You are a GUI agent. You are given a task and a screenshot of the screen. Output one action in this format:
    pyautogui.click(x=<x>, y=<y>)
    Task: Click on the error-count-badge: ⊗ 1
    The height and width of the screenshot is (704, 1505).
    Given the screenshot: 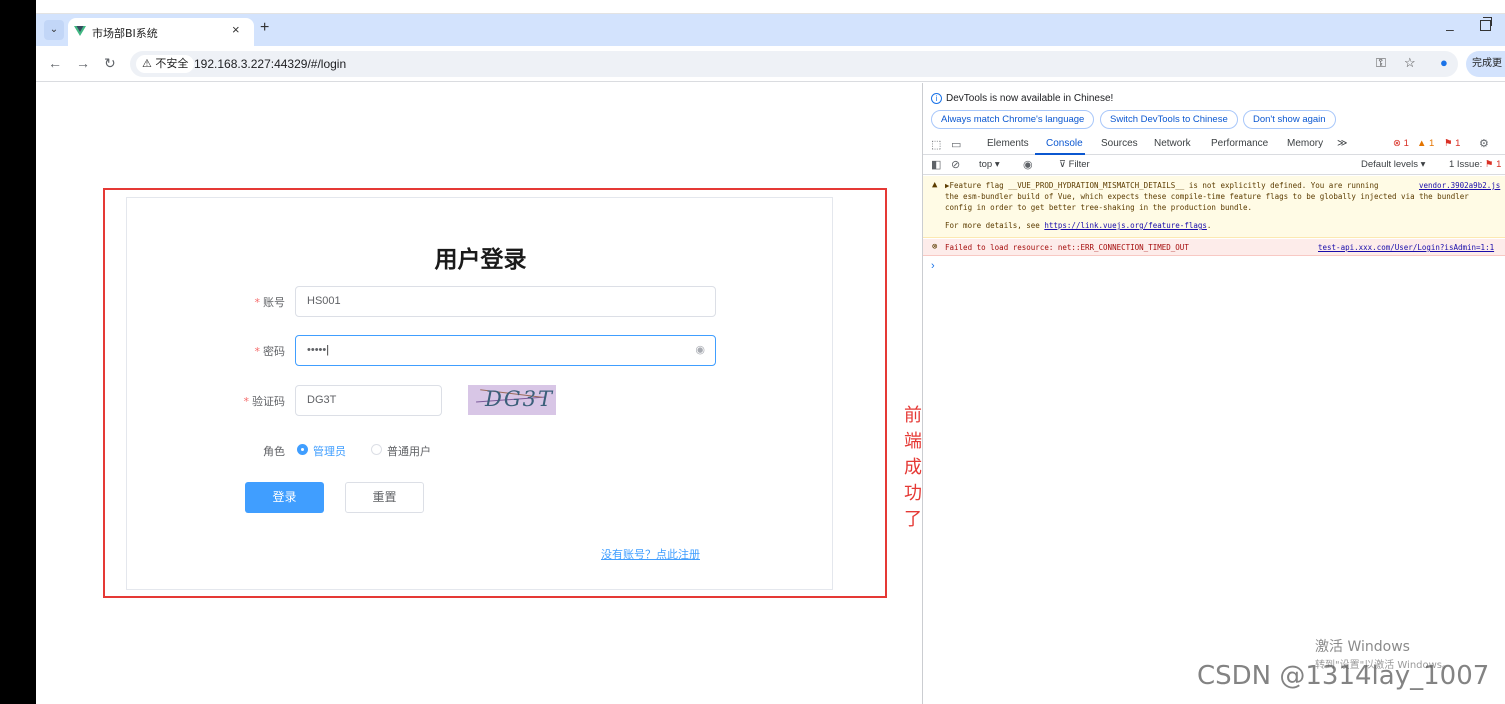 What is the action you would take?
    pyautogui.click(x=1401, y=143)
    